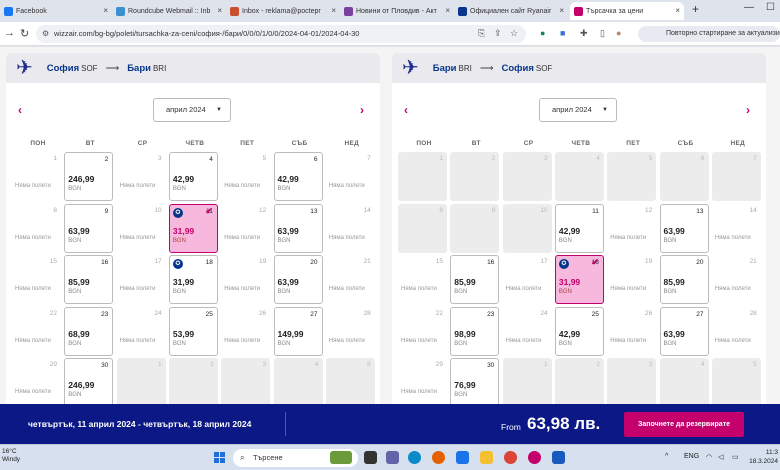 The width and height of the screenshot is (780, 470). What do you see at coordinates (169, 11) in the screenshot?
I see `tab-roundcube: Roundcube Webmail :: Inb ×` at bounding box center [169, 11].